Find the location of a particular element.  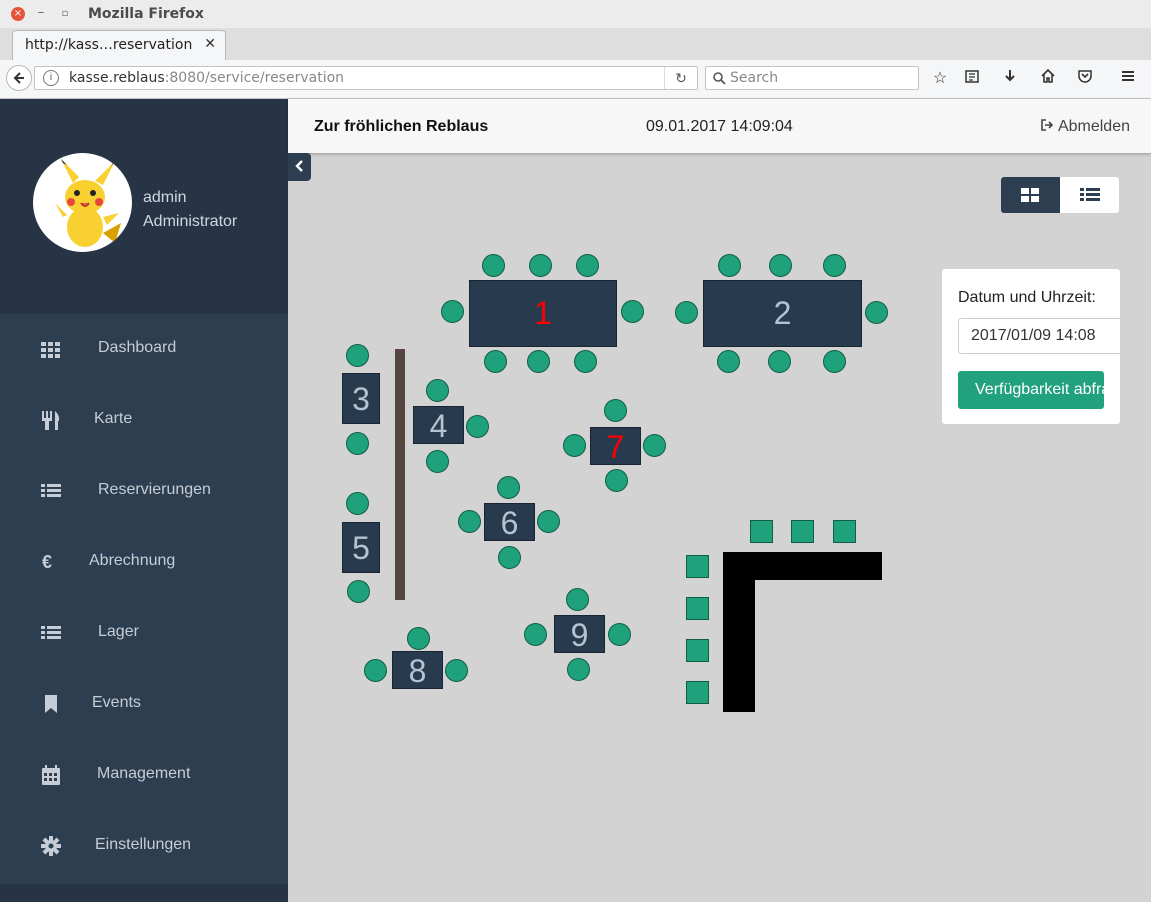

logout-button: Abmelden is located at coordinates (1085, 127).